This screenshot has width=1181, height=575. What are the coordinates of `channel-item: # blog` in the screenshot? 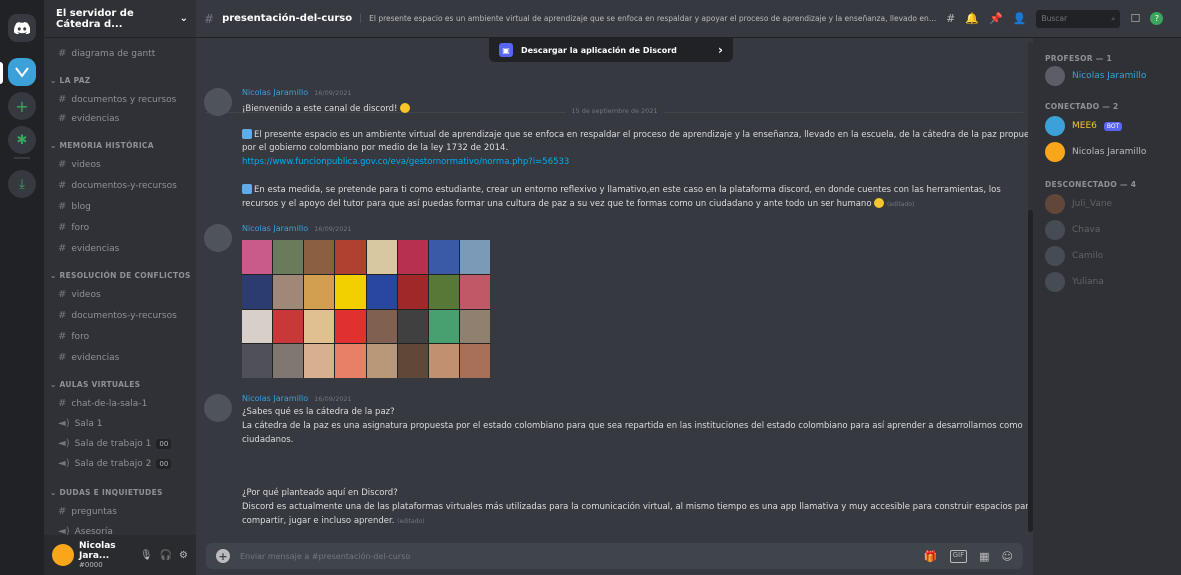 It's located at (74, 206).